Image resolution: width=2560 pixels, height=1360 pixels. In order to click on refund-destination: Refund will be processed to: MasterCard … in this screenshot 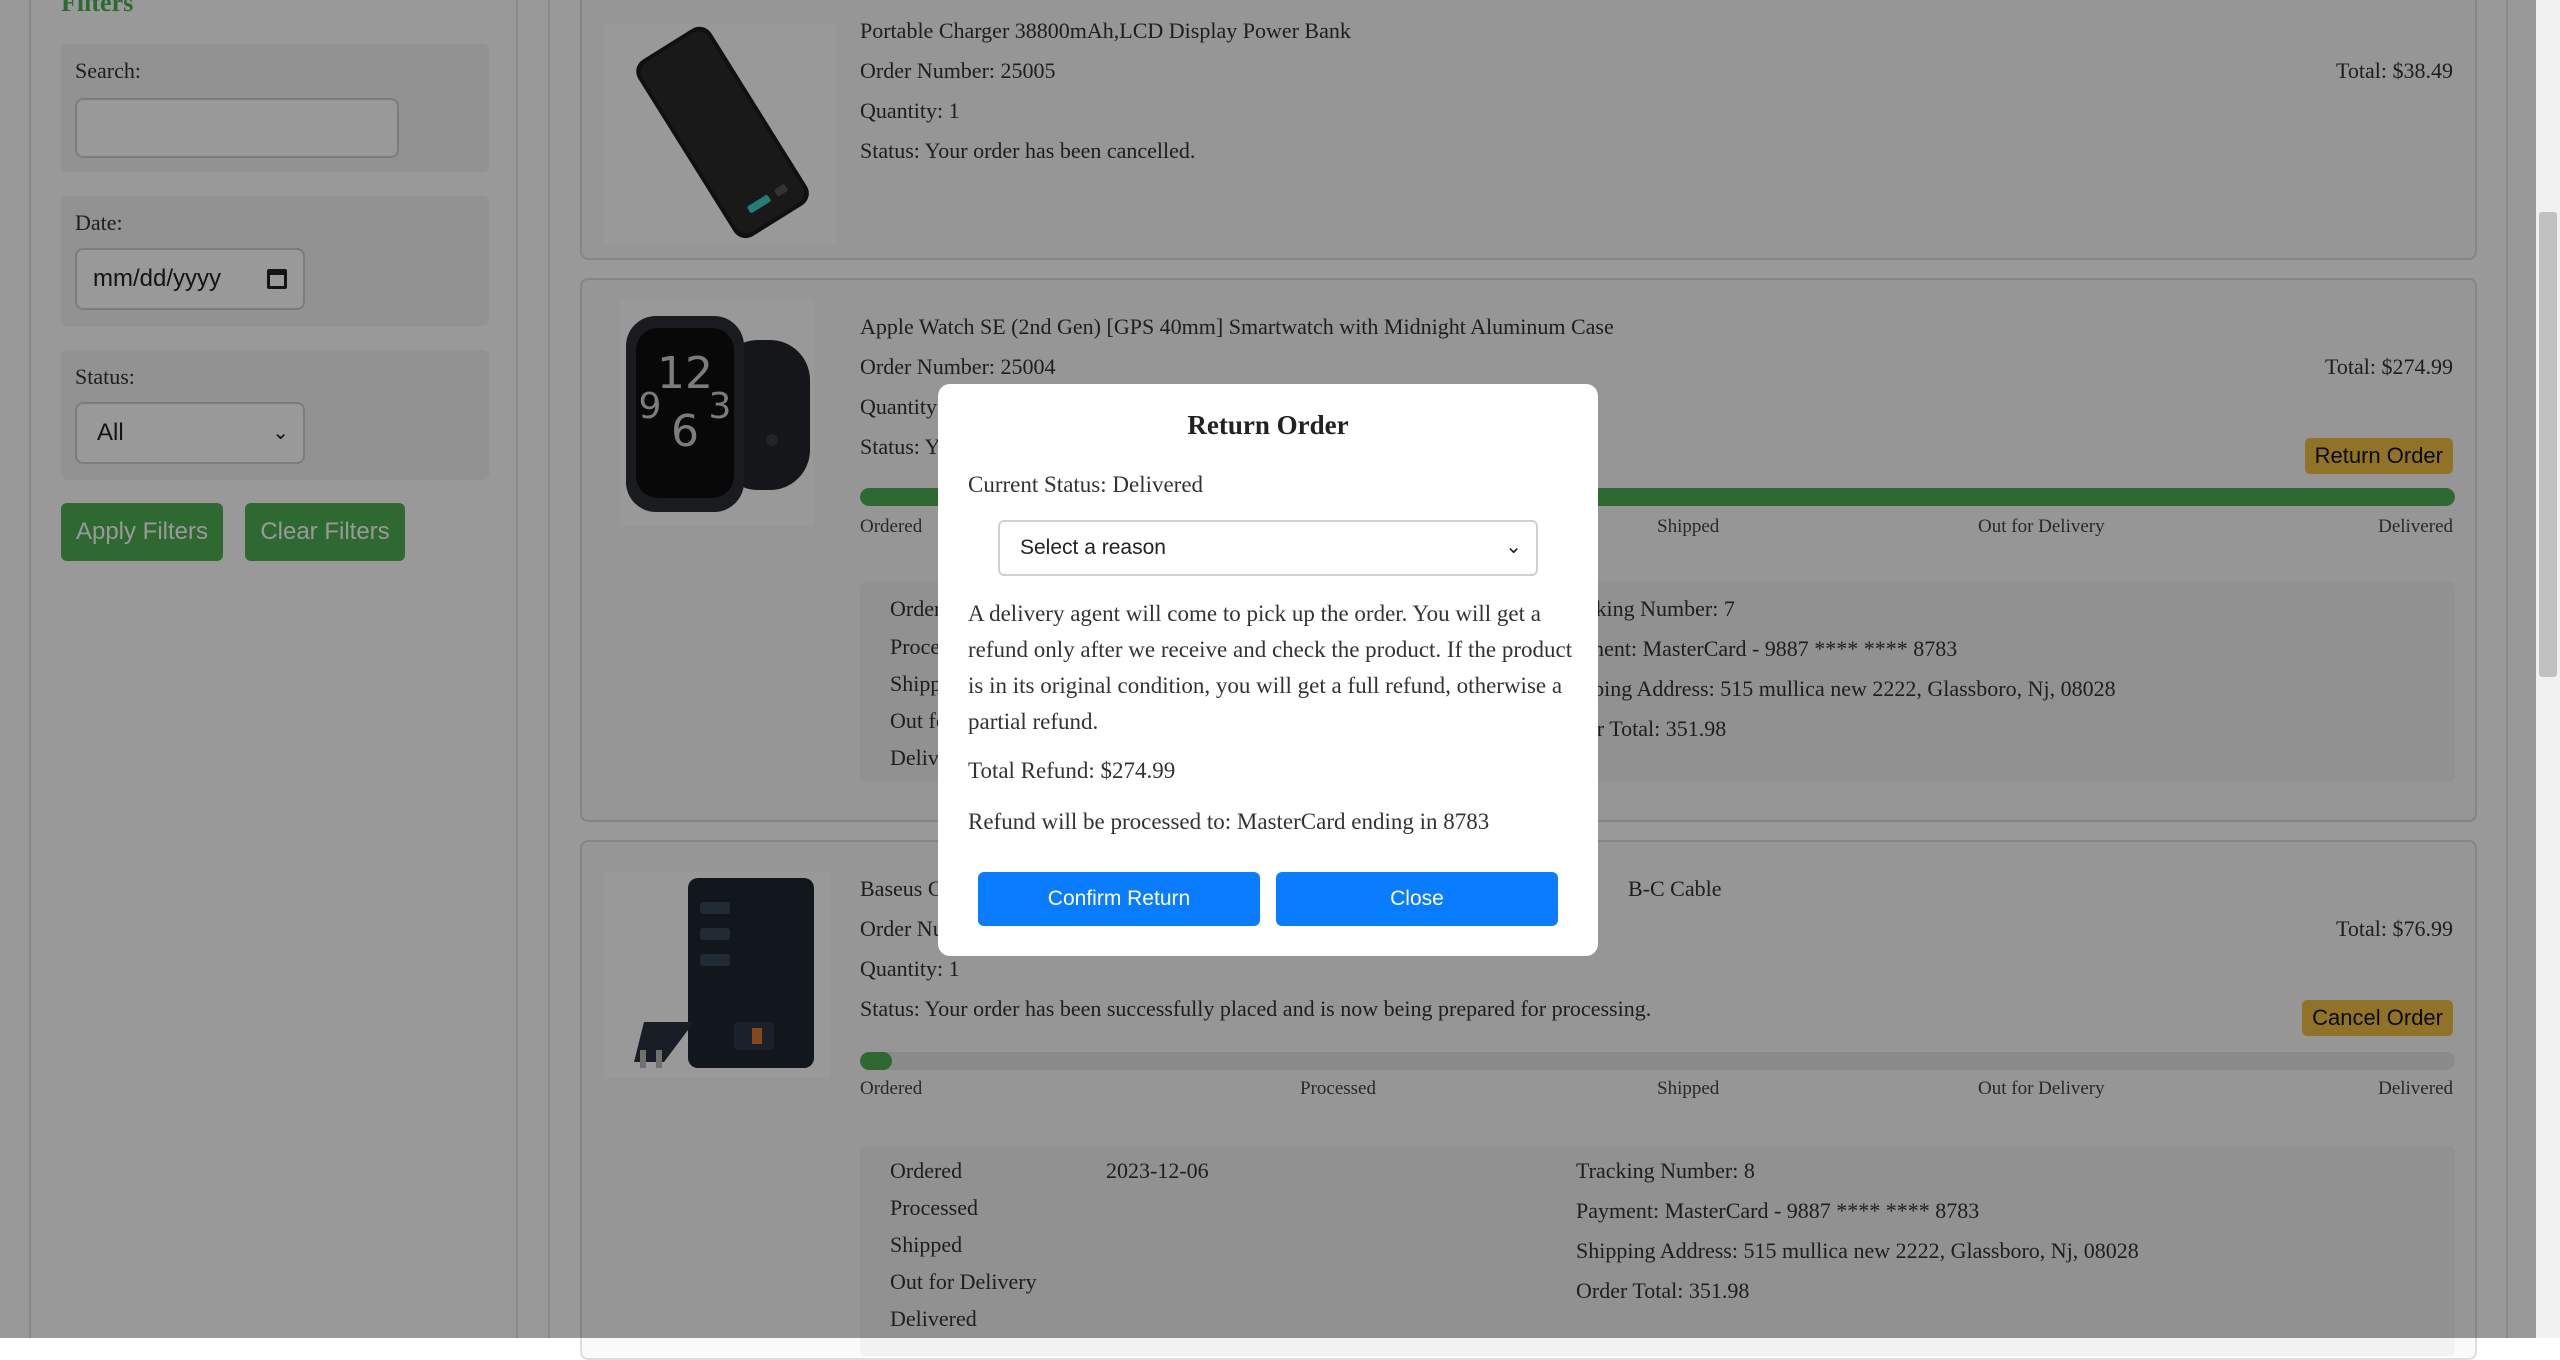, I will do `click(1229, 821)`.